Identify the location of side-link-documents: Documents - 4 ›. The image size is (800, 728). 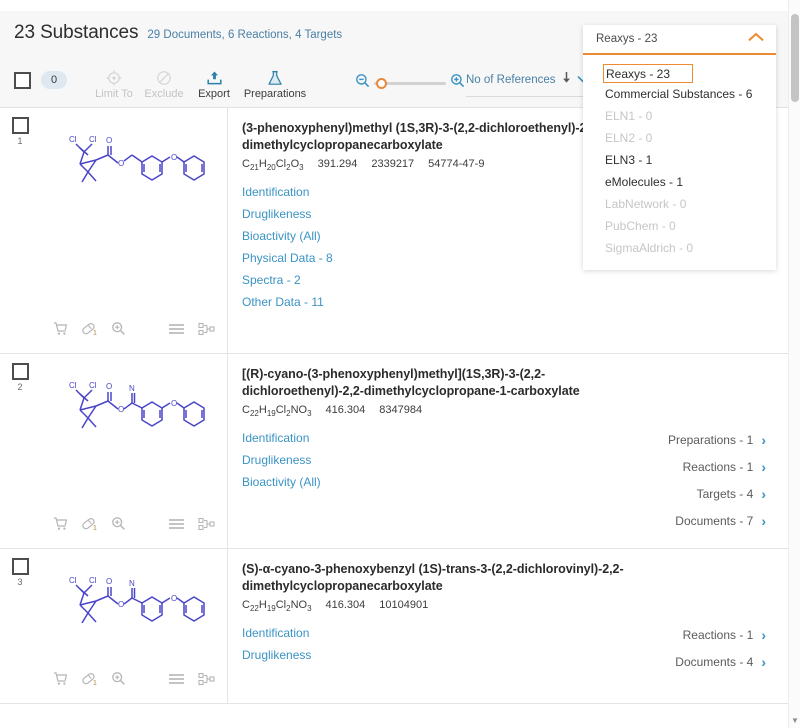
(720, 662).